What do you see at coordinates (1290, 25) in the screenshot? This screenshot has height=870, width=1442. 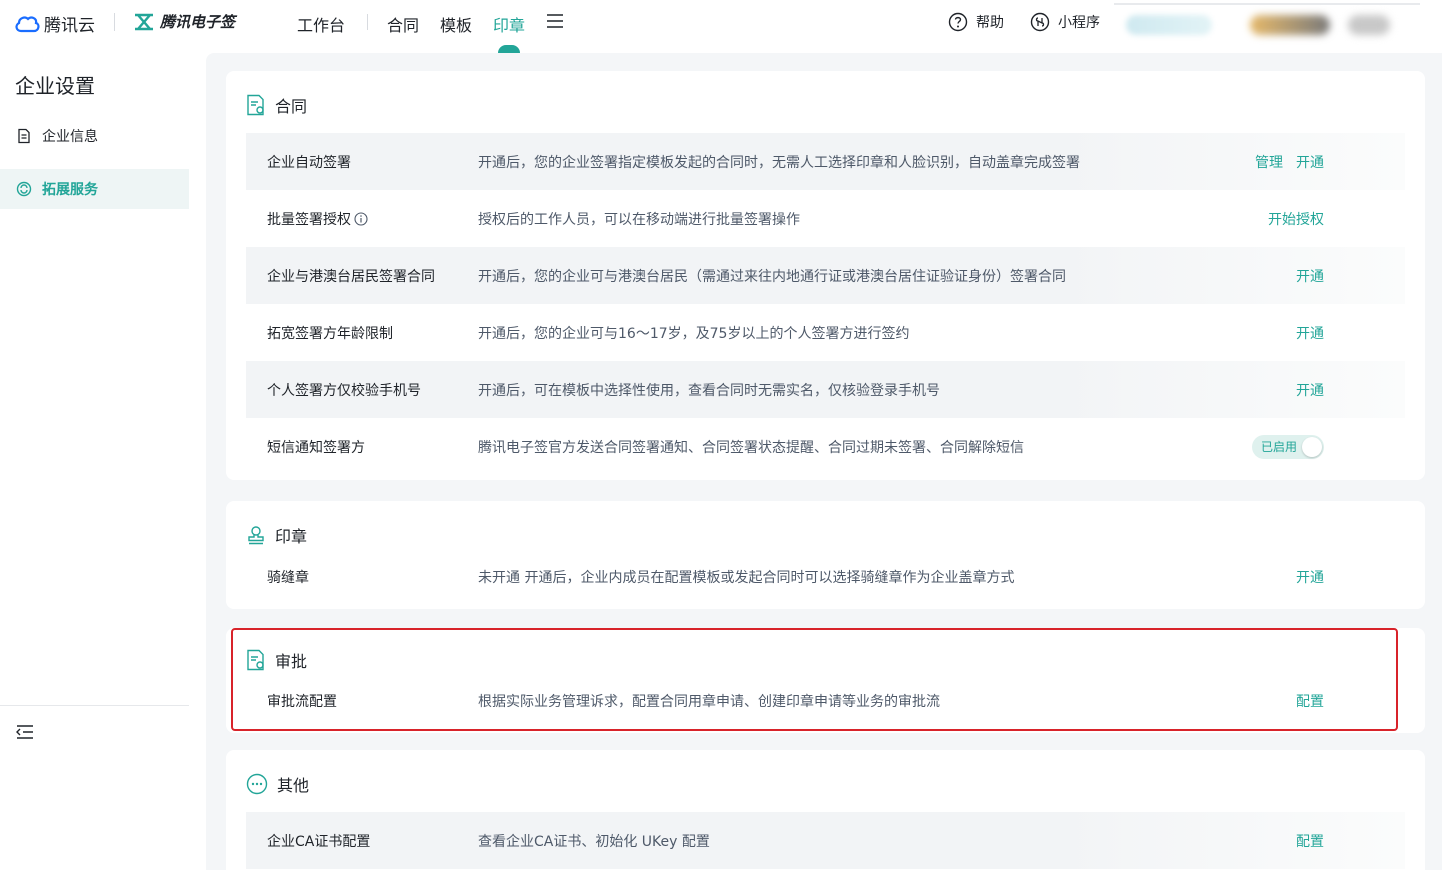 I see `blurred-avatar` at bounding box center [1290, 25].